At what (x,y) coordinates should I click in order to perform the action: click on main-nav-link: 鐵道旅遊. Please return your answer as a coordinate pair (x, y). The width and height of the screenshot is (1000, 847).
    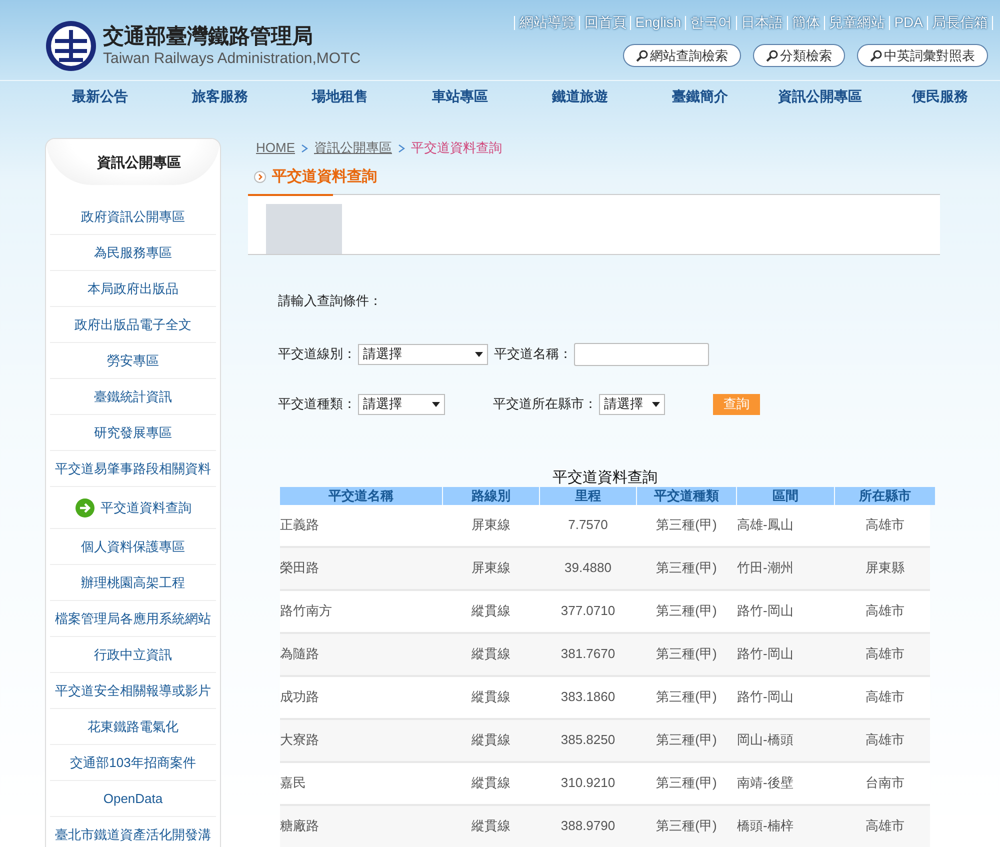
    Looking at the image, I should click on (580, 97).